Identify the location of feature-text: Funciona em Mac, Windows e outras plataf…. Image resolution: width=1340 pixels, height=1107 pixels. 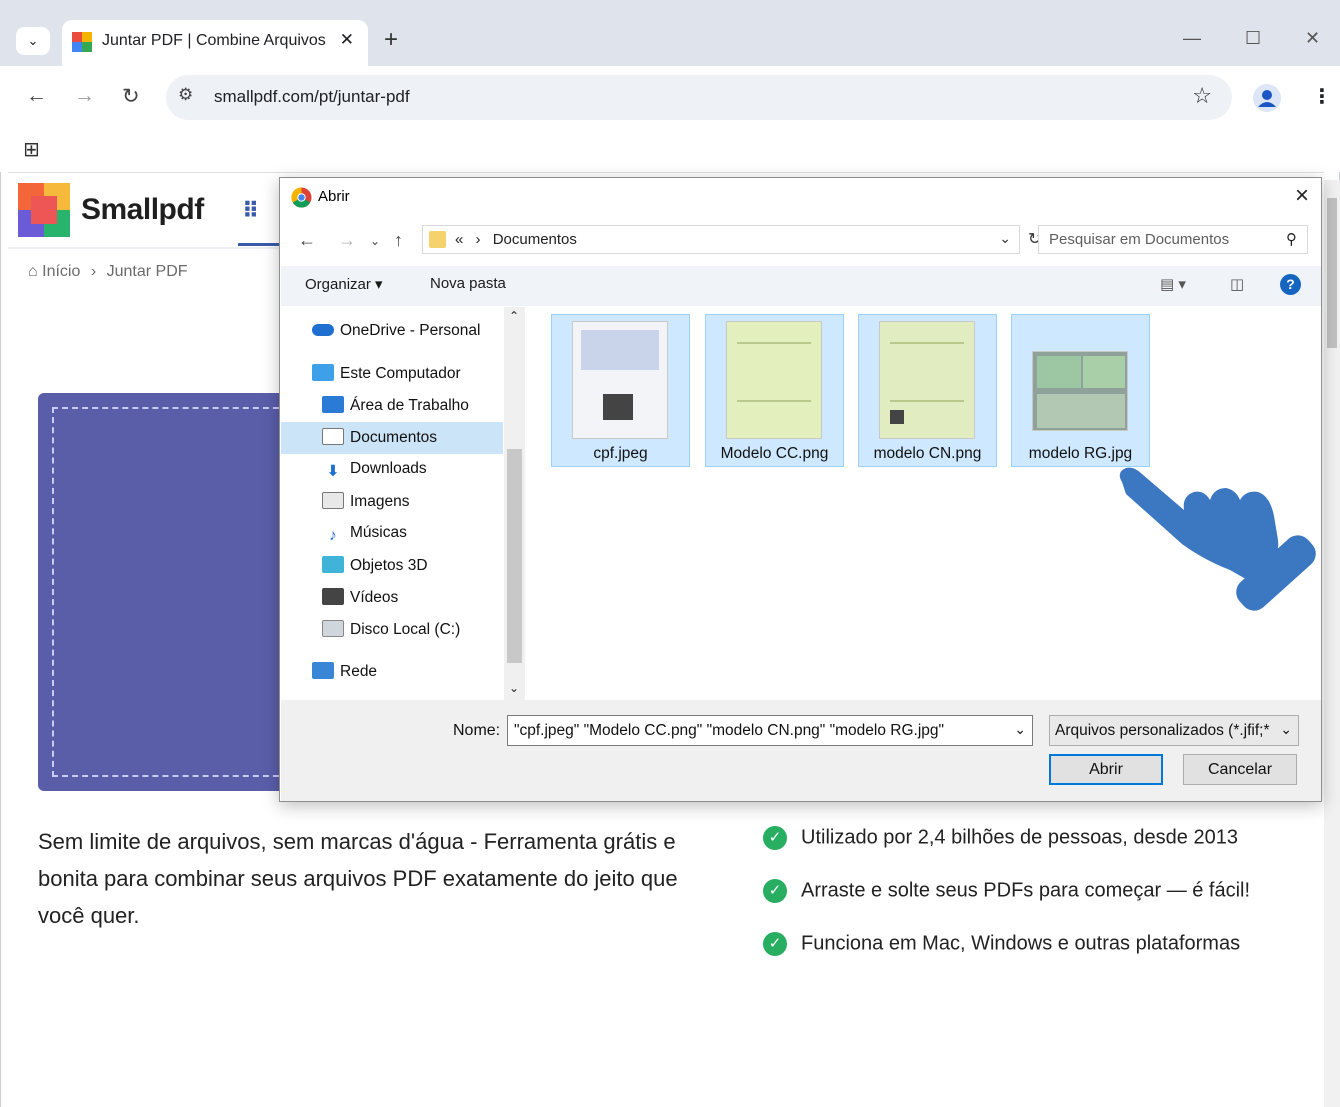
(1021, 943).